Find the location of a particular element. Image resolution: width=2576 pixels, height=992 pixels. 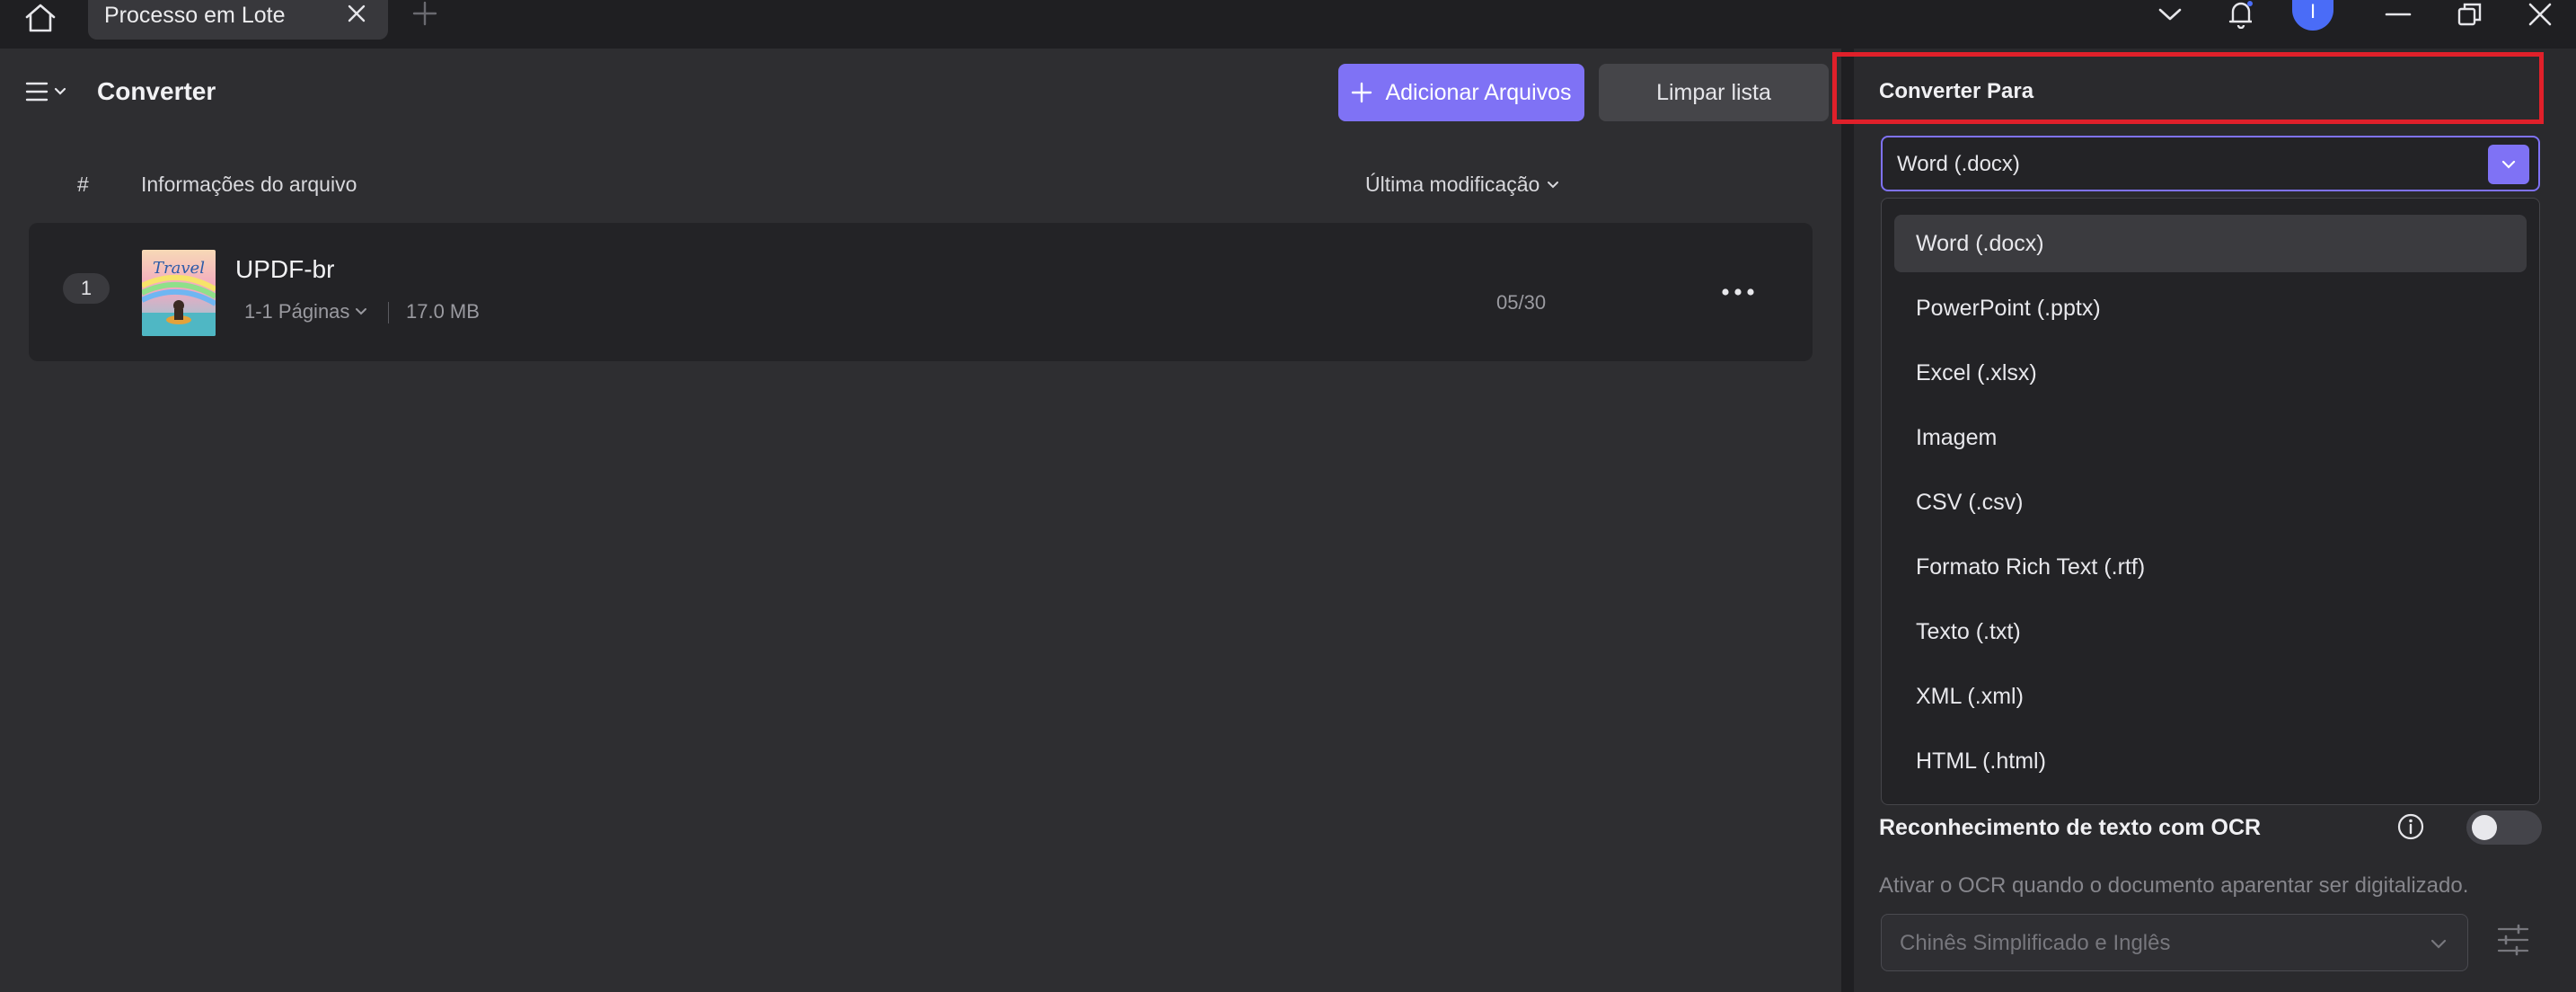

page-range-label: 1-1 Páginas is located at coordinates (297, 311).